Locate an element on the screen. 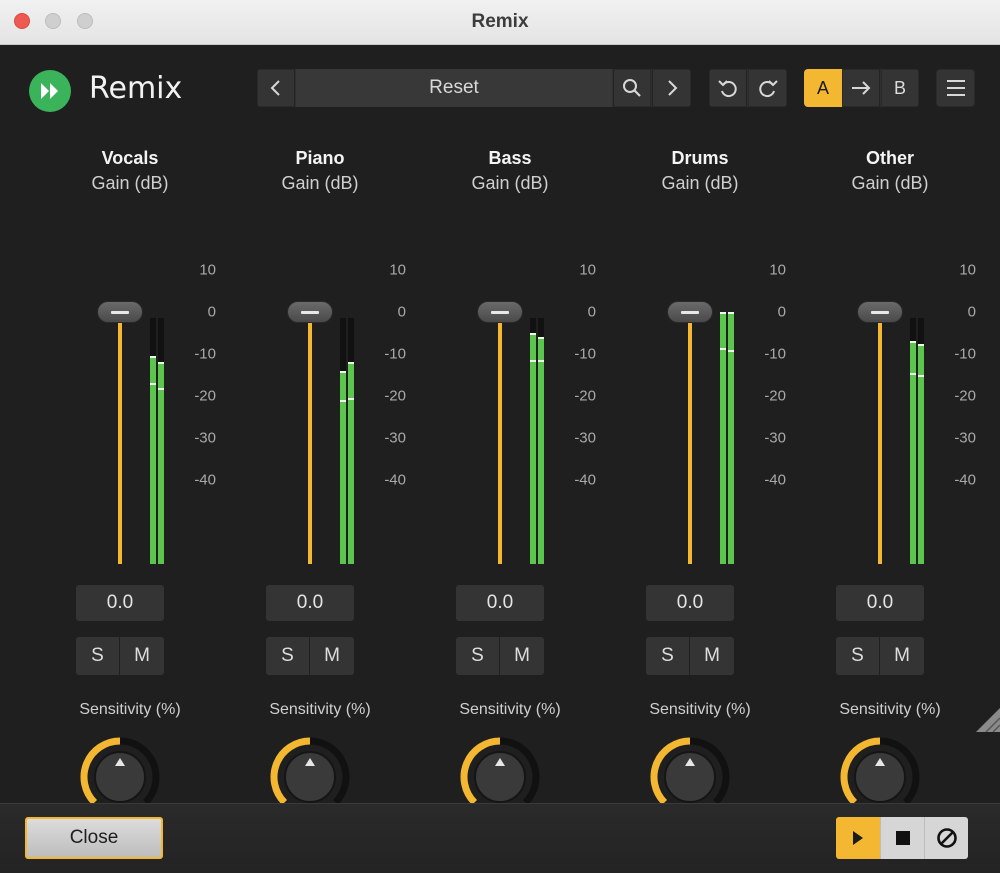  hamburger-menu-icon is located at coordinates (955, 88).